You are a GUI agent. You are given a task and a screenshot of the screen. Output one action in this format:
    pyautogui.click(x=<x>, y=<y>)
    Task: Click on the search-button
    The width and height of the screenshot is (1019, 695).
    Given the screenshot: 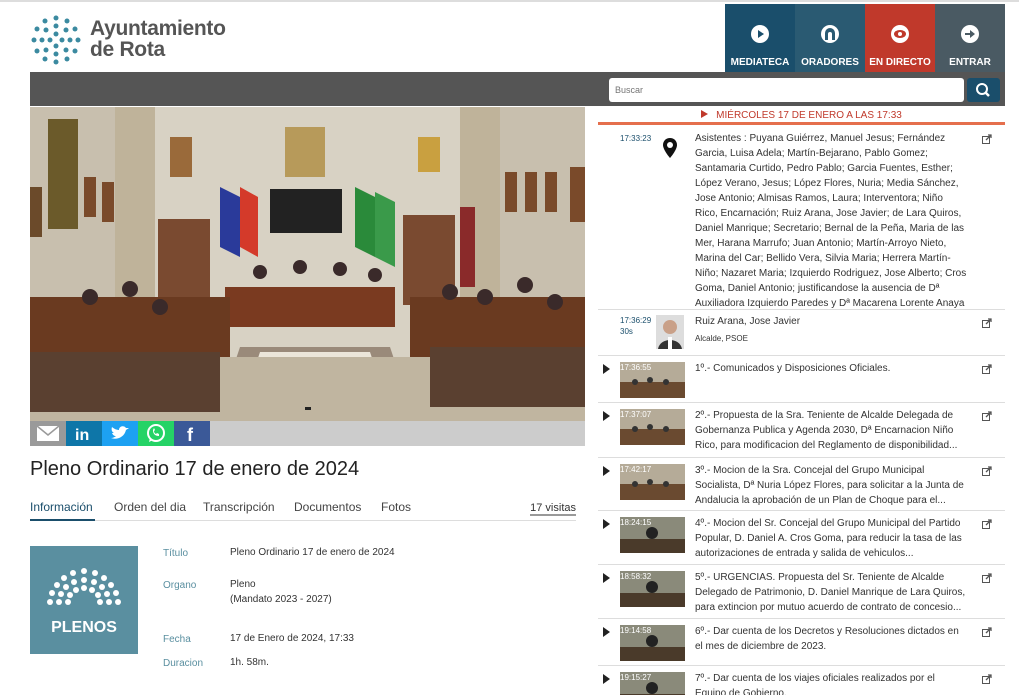 What is the action you would take?
    pyautogui.click(x=983, y=90)
    